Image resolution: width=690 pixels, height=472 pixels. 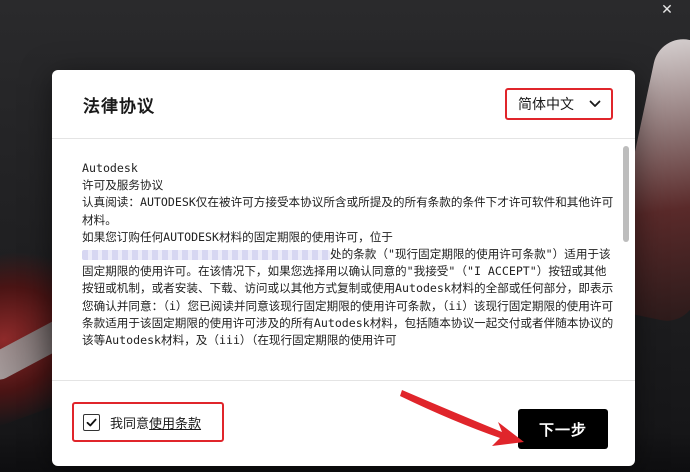 I want to click on next-button: 下一步, so click(x=563, y=429).